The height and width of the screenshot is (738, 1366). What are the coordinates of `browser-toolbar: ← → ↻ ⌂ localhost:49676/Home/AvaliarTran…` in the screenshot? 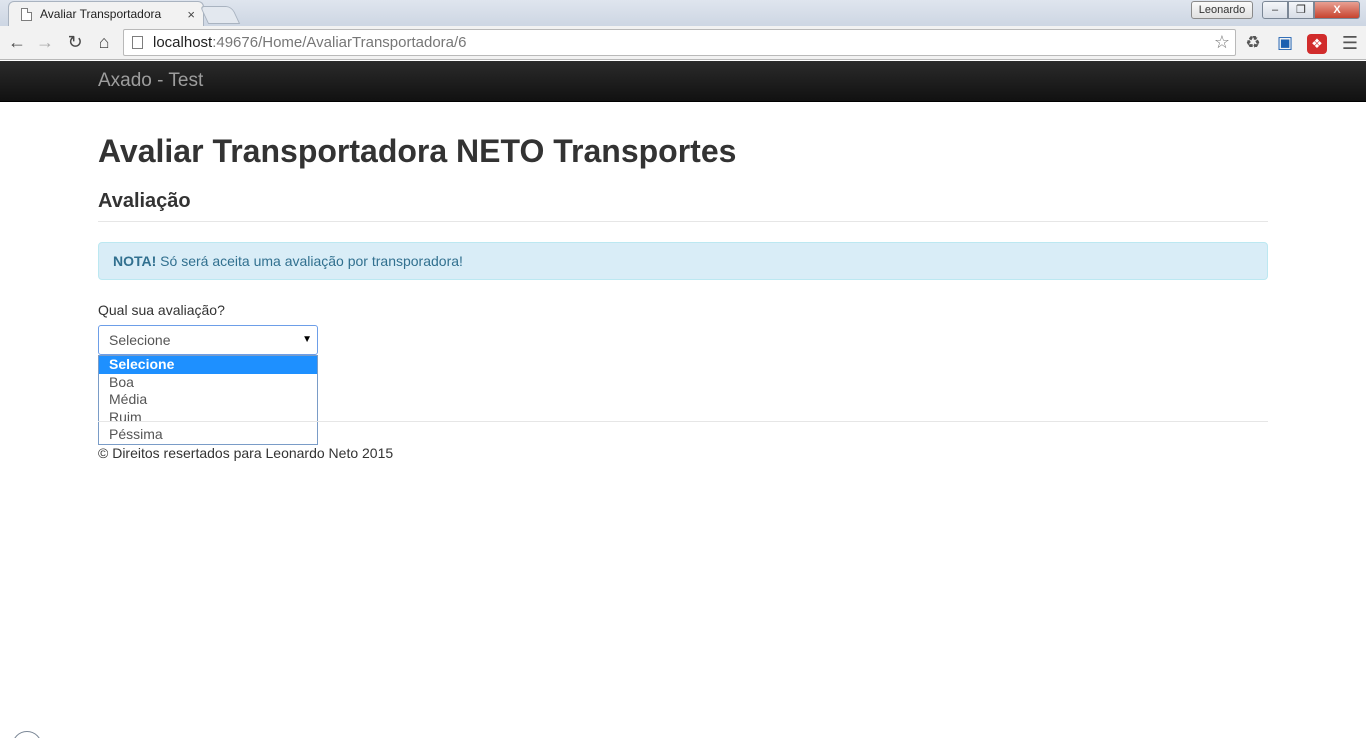 It's located at (683, 43).